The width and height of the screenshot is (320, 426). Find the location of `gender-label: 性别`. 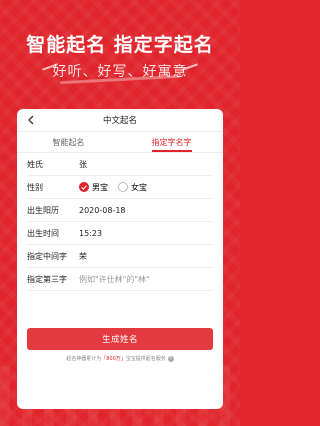

gender-label: 性别 is located at coordinates (35, 187).